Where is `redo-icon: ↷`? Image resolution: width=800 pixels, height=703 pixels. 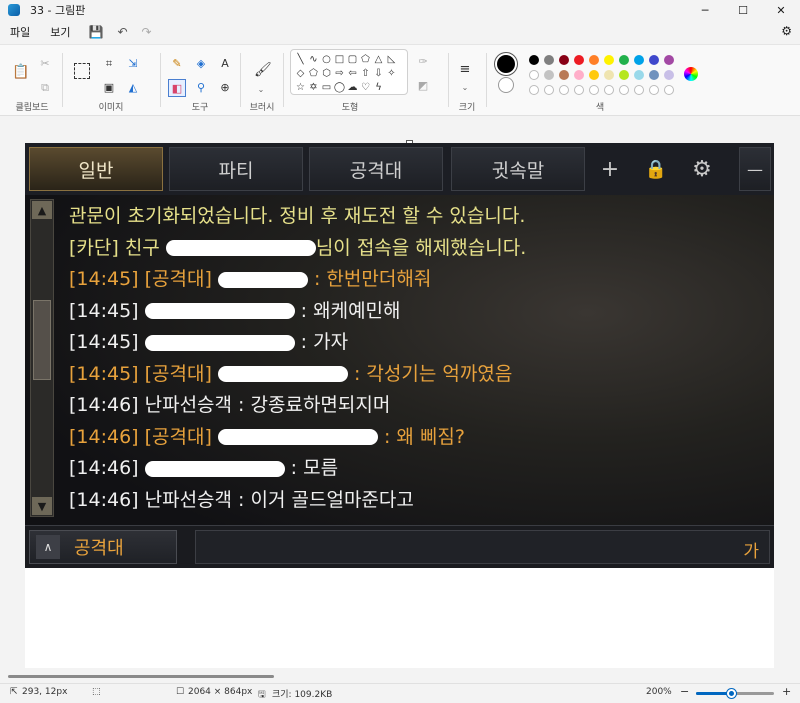 redo-icon: ↷ is located at coordinates (147, 32).